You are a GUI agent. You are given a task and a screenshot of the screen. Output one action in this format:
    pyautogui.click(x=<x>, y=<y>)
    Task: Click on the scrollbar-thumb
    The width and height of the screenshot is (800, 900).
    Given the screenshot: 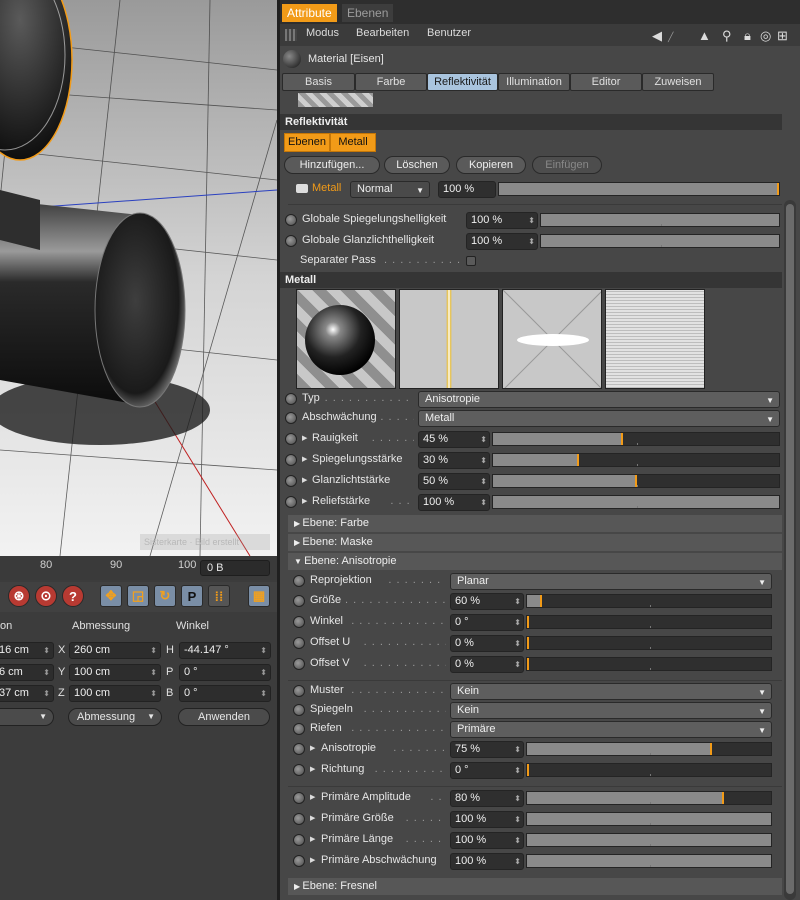 What is the action you would take?
    pyautogui.click(x=790, y=549)
    